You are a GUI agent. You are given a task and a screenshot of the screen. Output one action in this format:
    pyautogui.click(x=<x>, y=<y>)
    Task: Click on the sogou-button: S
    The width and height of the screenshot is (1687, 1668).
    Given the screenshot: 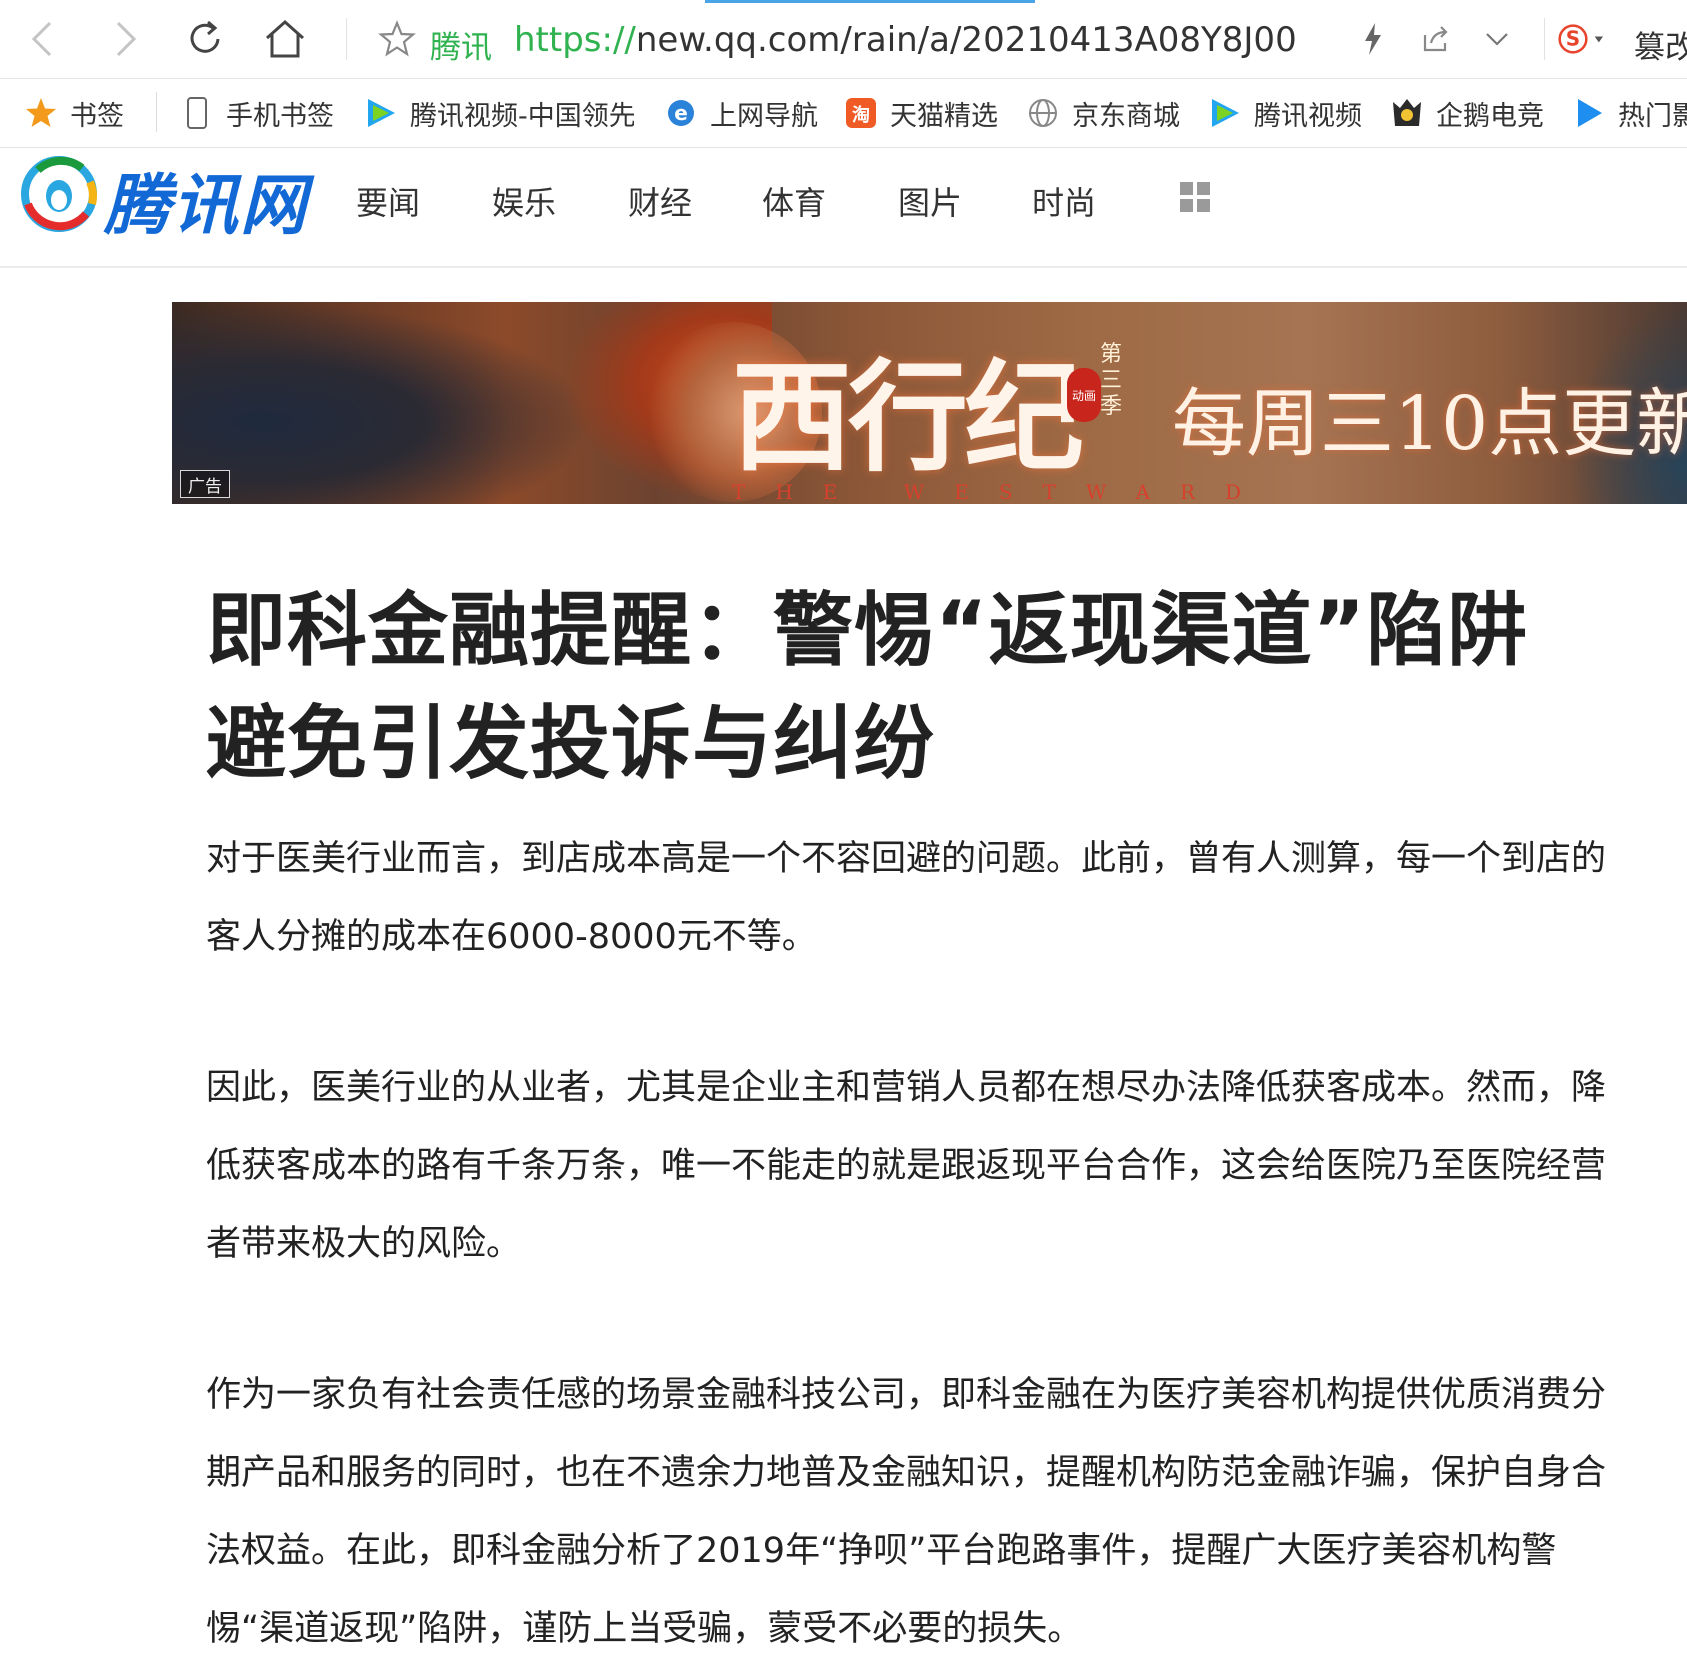 What is the action you would take?
    pyautogui.click(x=1583, y=39)
    